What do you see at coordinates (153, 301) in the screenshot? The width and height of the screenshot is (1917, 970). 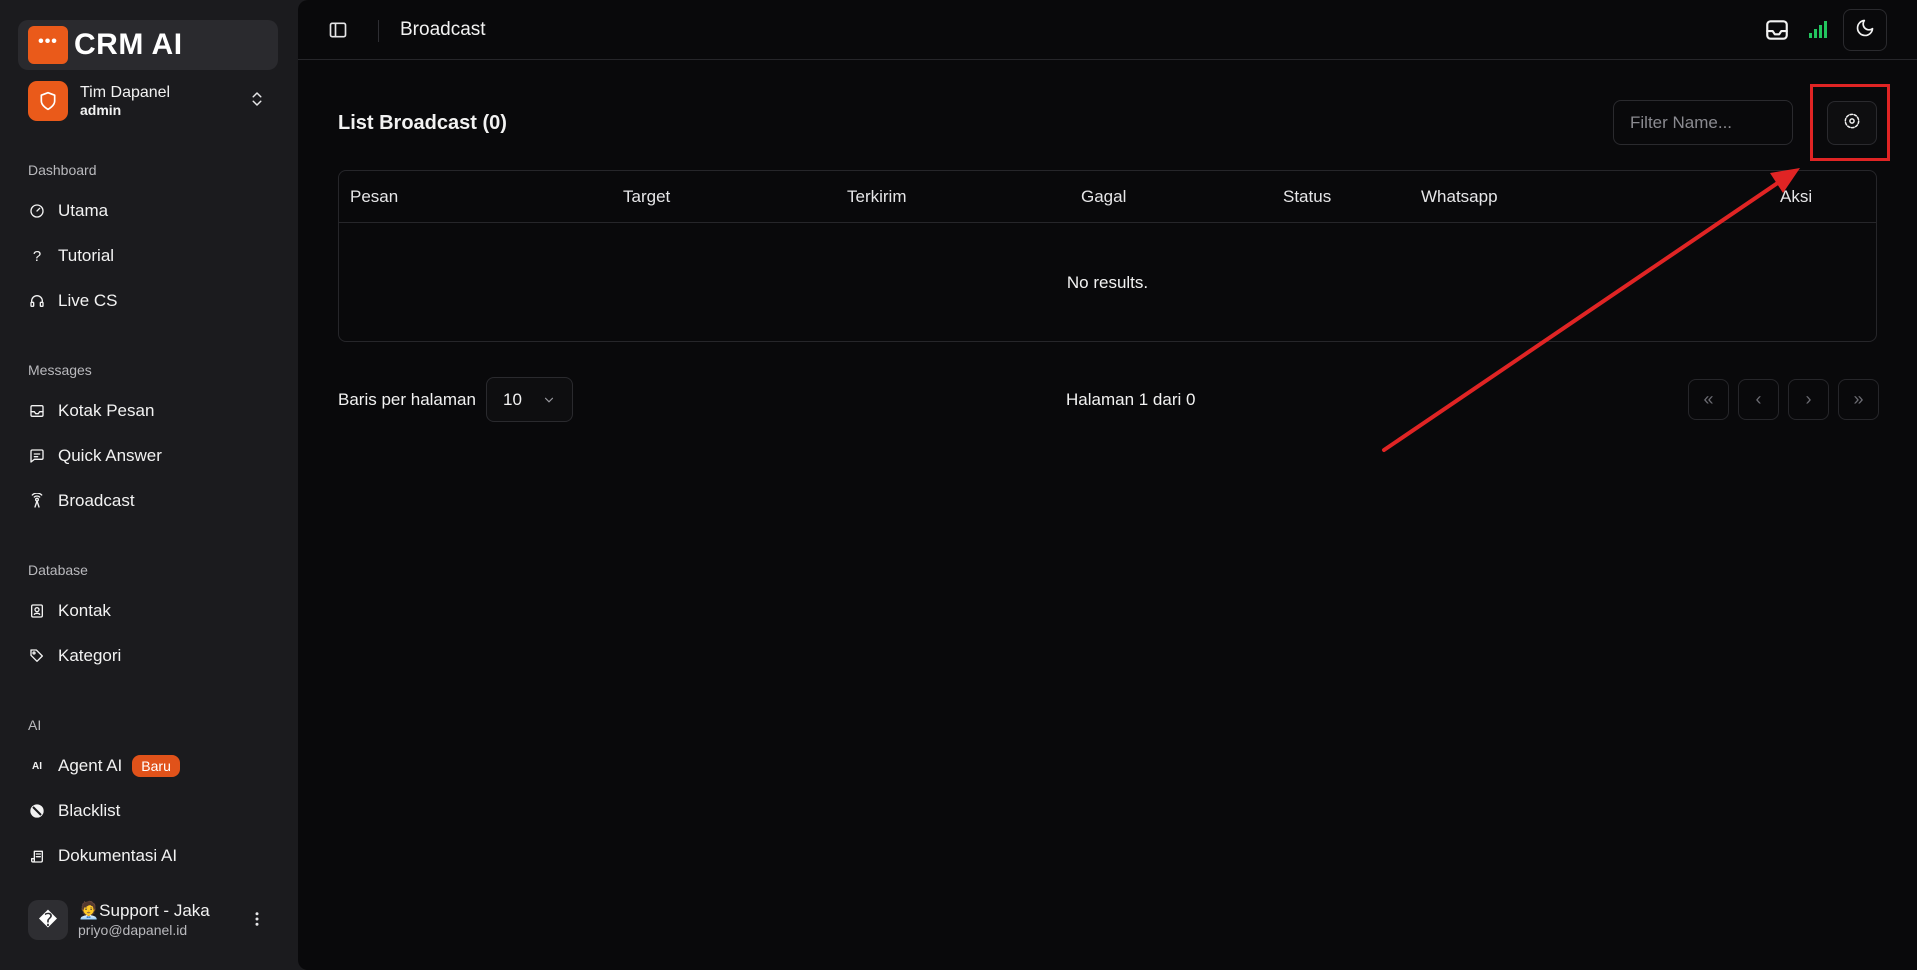 I see `sidebar-item-live-cs: Live CS` at bounding box center [153, 301].